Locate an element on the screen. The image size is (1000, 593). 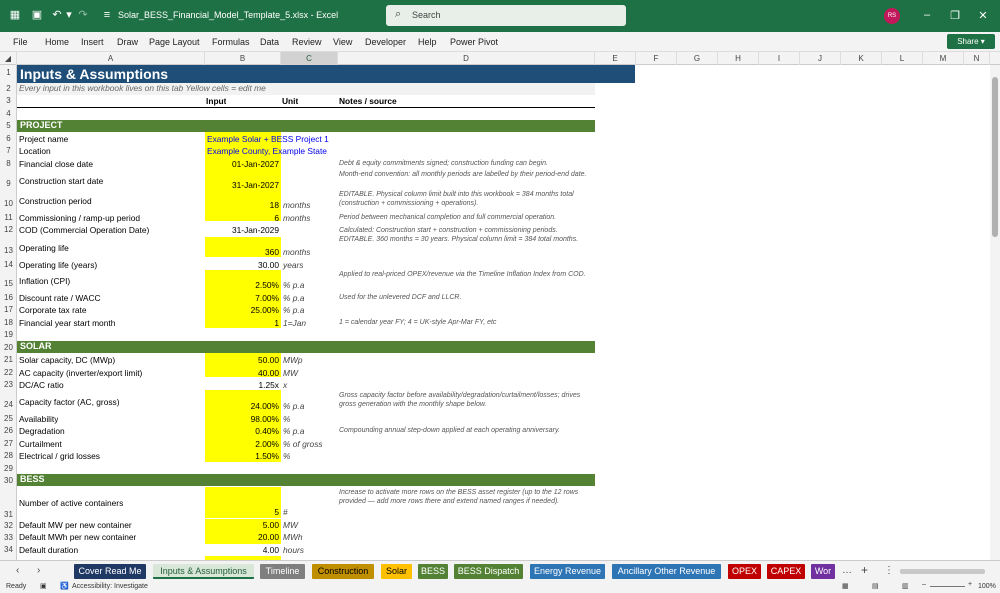
row-number: 34 is located at coordinates (8, 549).